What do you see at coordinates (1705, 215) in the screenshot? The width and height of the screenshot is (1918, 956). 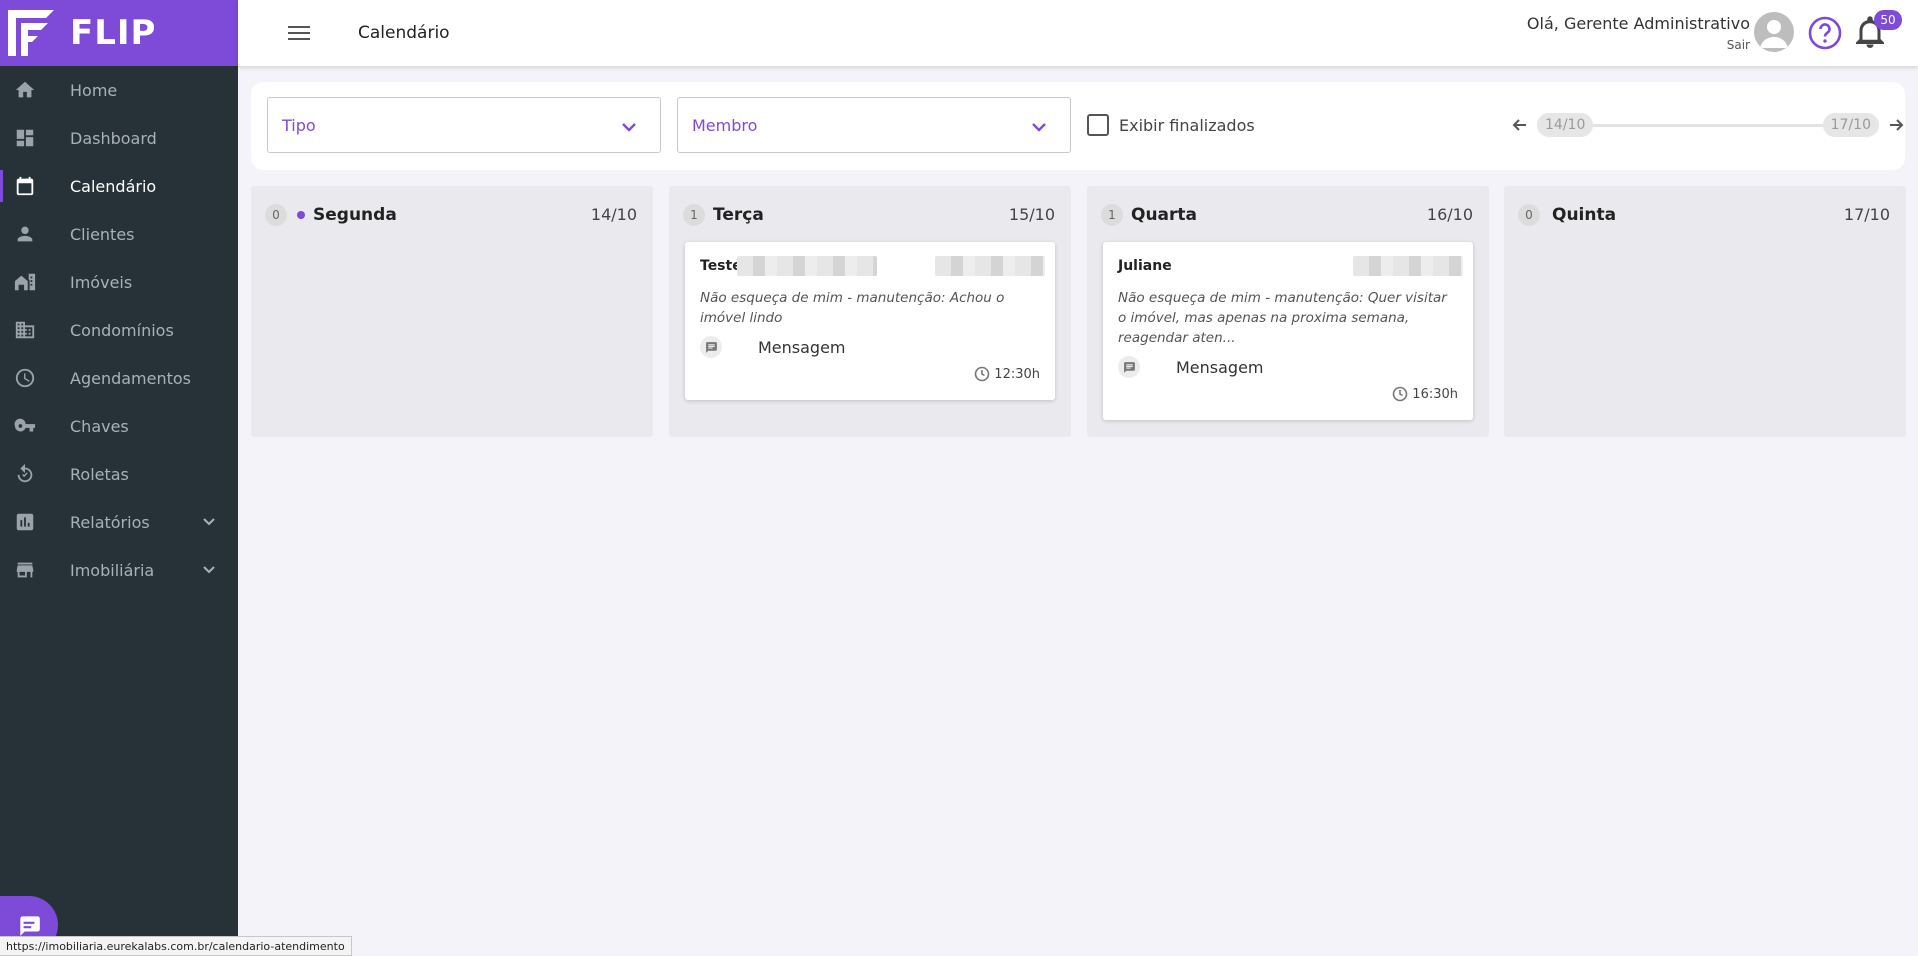 I see `day-column-header: 0 Quinta 17/10` at bounding box center [1705, 215].